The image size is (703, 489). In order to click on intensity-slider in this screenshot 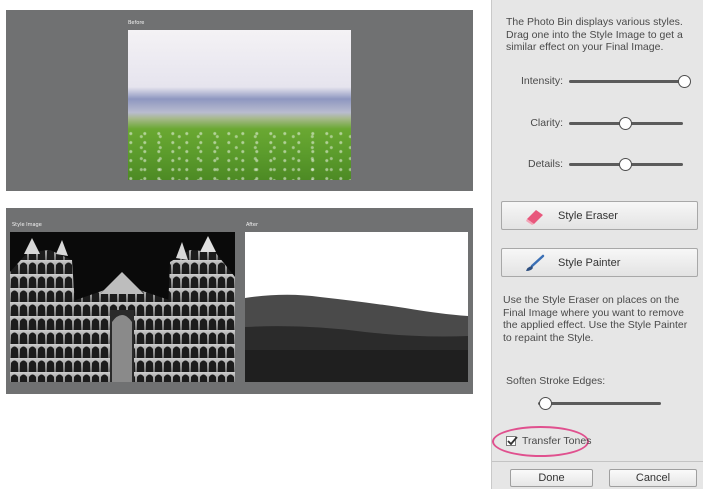, I will do `click(626, 81)`.